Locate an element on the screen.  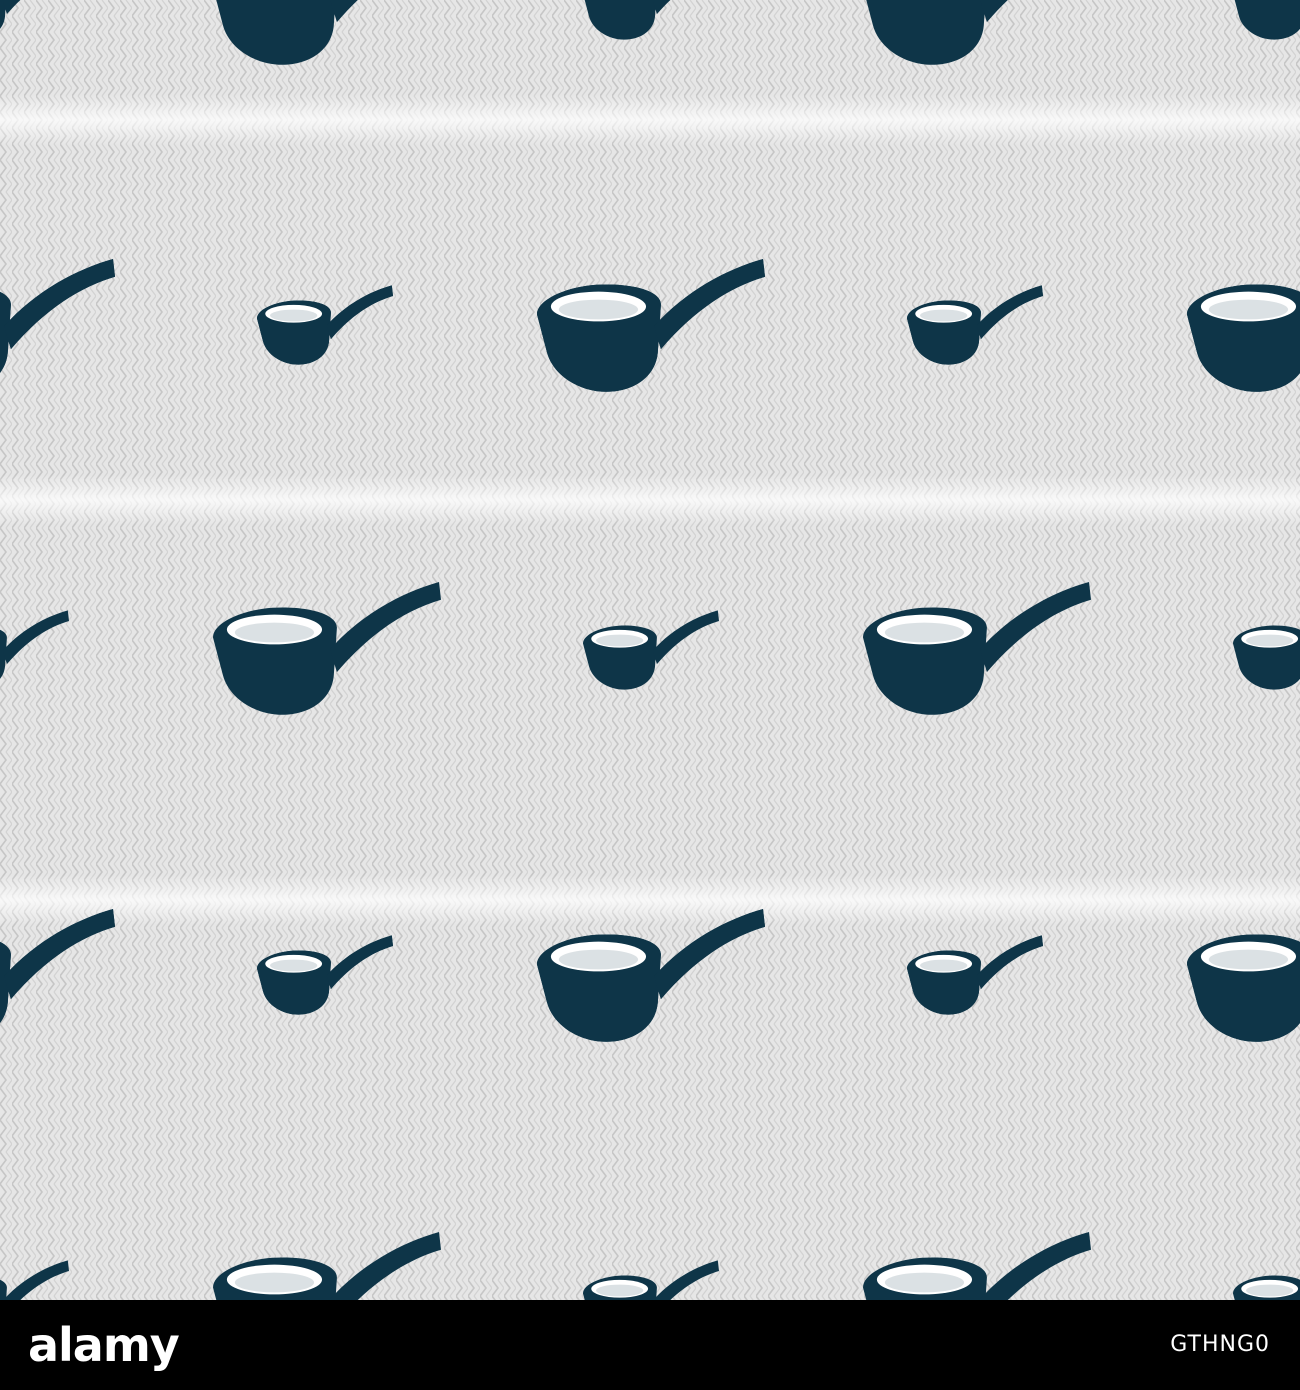
image-id: GTHNG0 is located at coordinates (1220, 1344).